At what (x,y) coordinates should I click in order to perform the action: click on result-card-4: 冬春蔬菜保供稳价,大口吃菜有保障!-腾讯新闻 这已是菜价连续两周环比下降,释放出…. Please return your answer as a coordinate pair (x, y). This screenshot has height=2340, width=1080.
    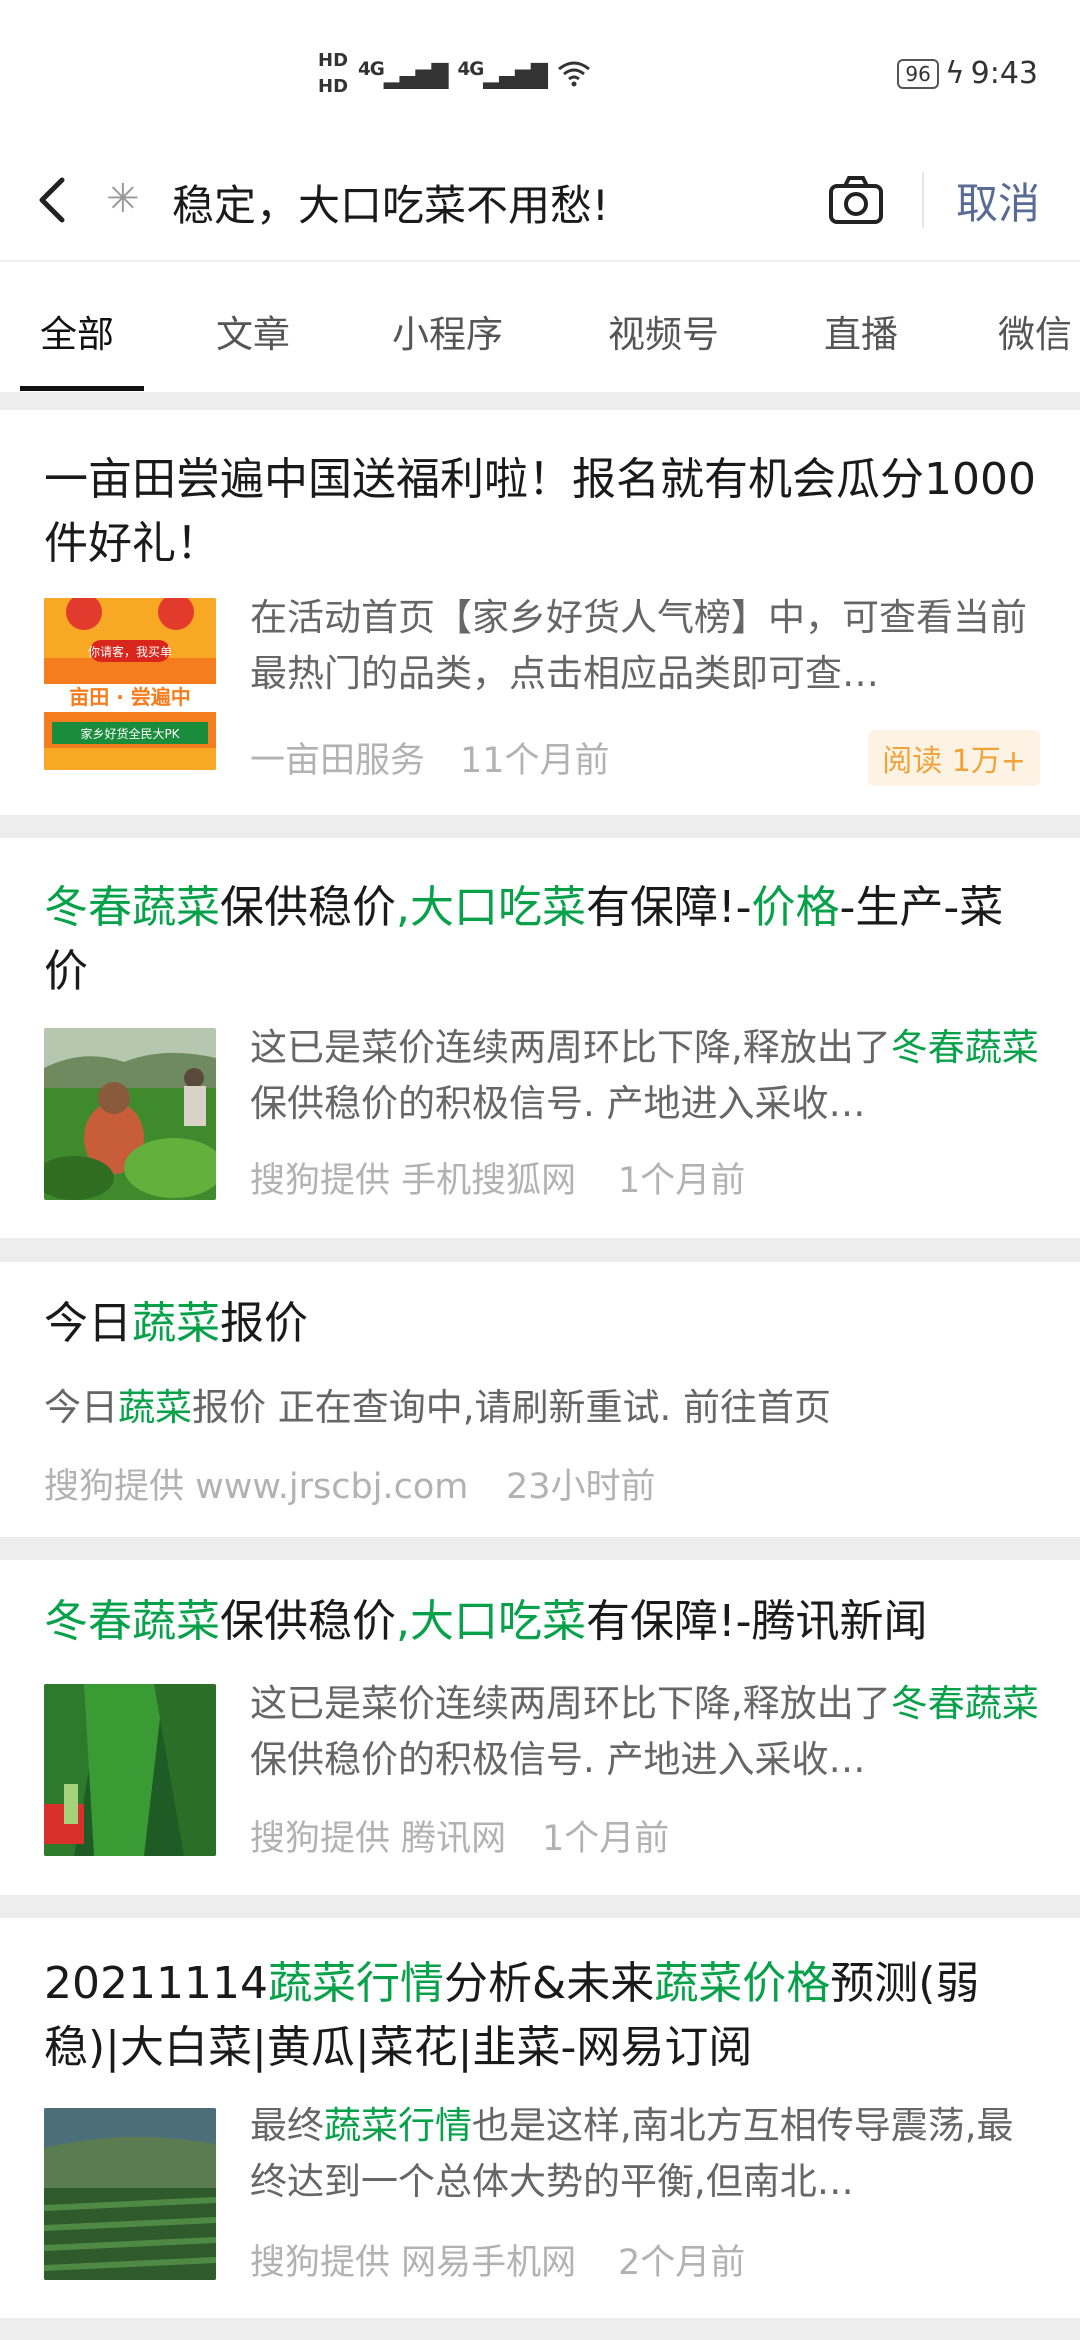
    Looking at the image, I should click on (540, 1727).